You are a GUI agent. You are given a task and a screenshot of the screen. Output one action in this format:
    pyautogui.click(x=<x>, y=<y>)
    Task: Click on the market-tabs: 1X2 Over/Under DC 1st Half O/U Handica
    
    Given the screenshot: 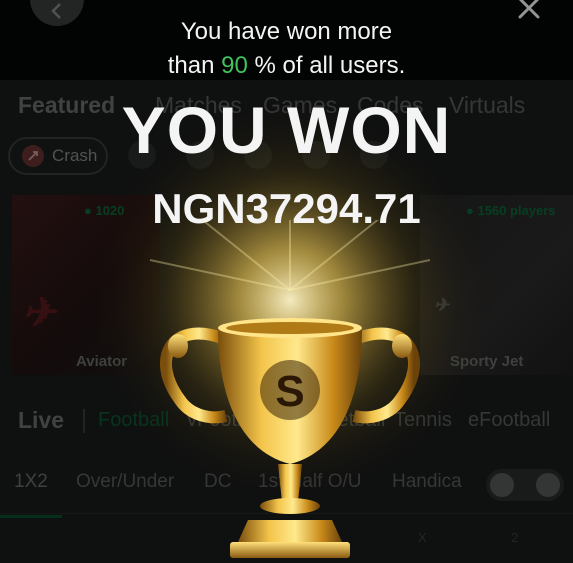 What is the action you would take?
    pyautogui.click(x=286, y=493)
    